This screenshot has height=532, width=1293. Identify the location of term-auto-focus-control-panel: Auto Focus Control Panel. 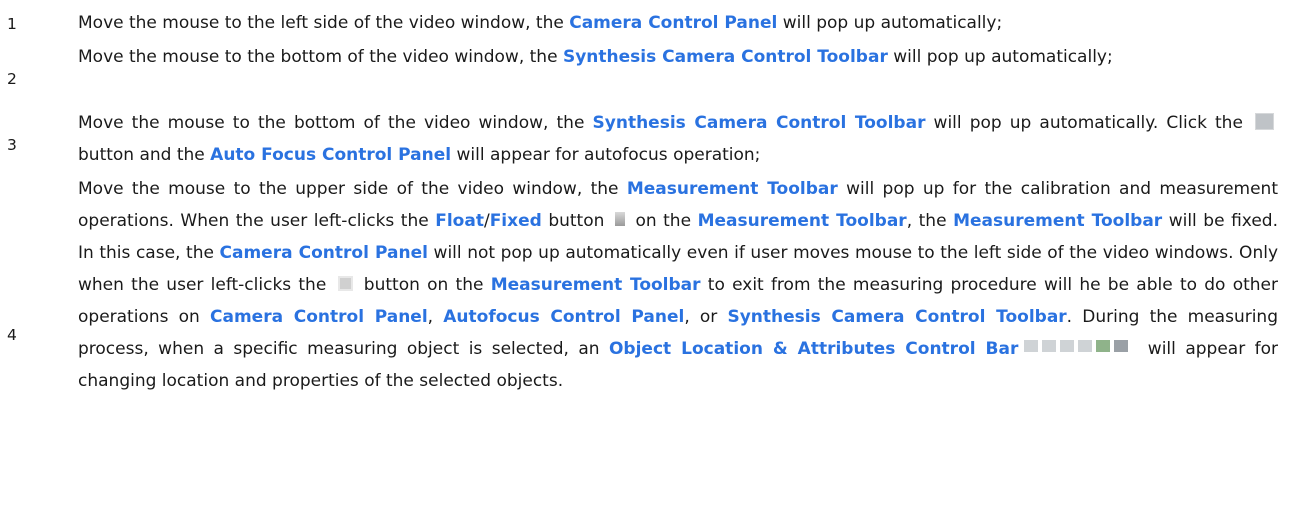
(331, 155).